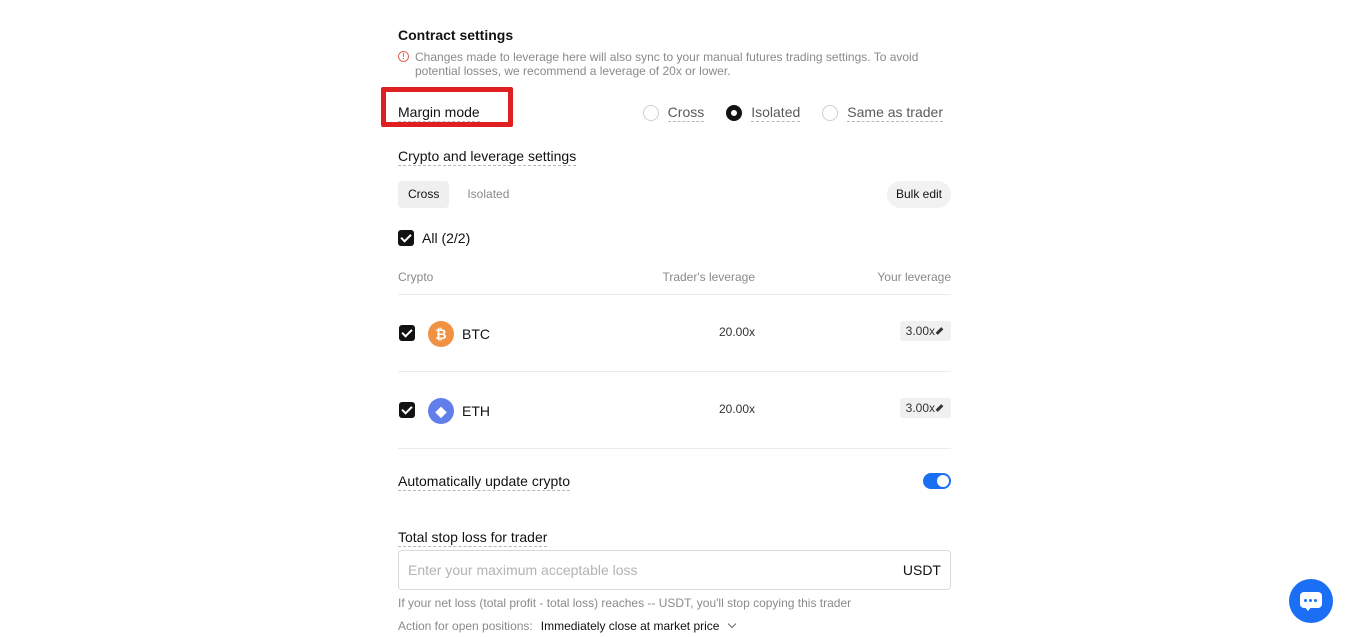  Describe the element at coordinates (650, 113) in the screenshot. I see `radio-cross` at that location.